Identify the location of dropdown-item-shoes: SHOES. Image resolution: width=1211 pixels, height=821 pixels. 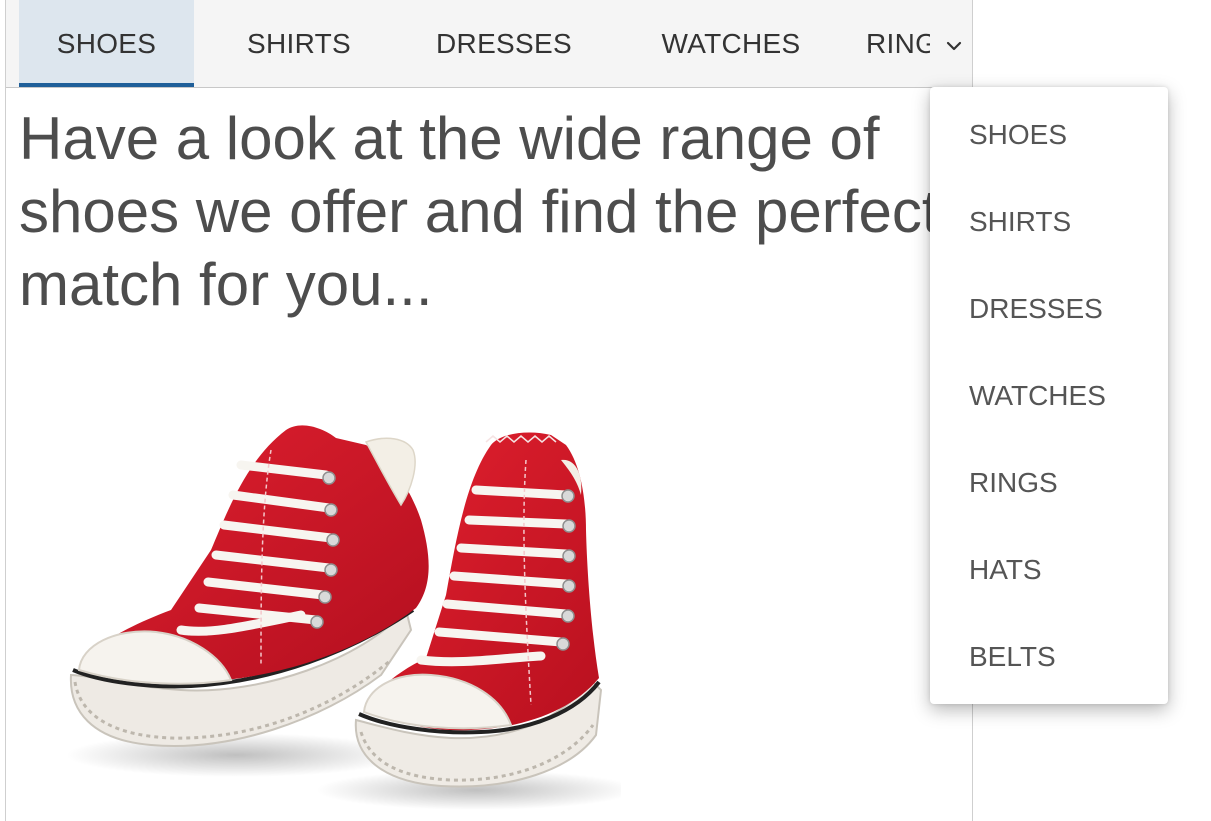
(1049, 134).